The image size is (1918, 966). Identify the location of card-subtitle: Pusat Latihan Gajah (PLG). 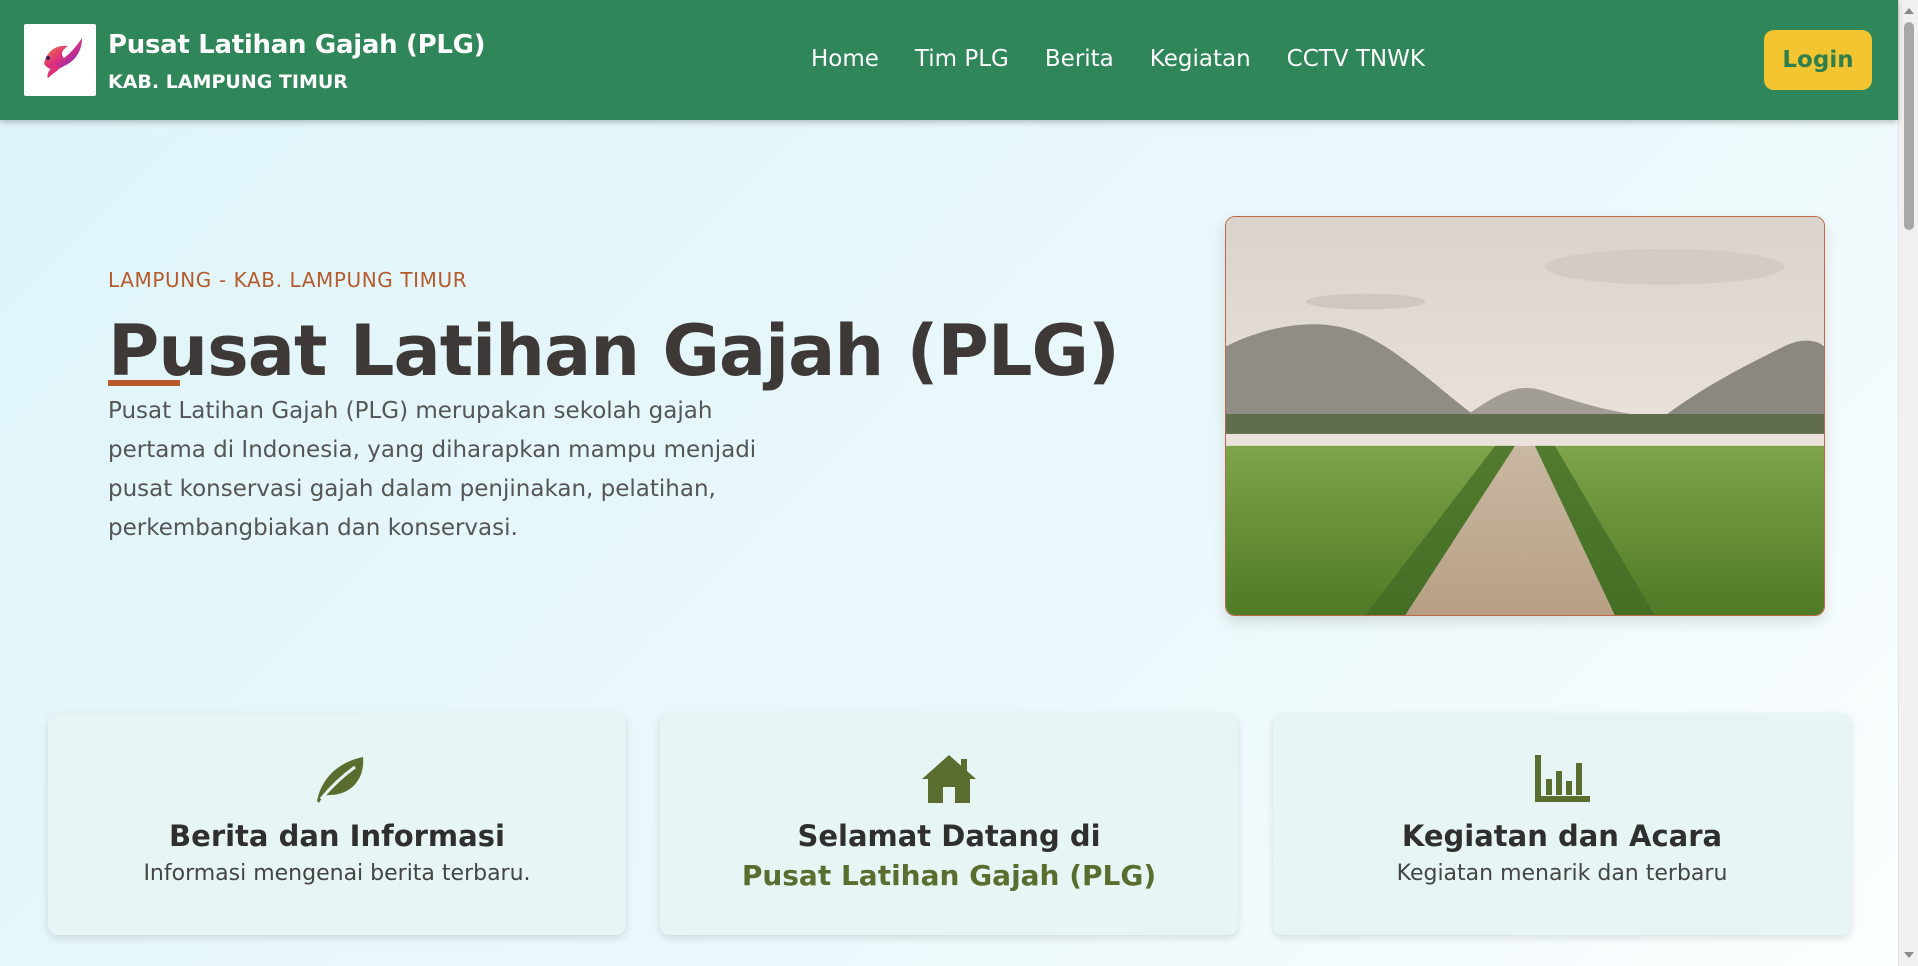
(949, 875).